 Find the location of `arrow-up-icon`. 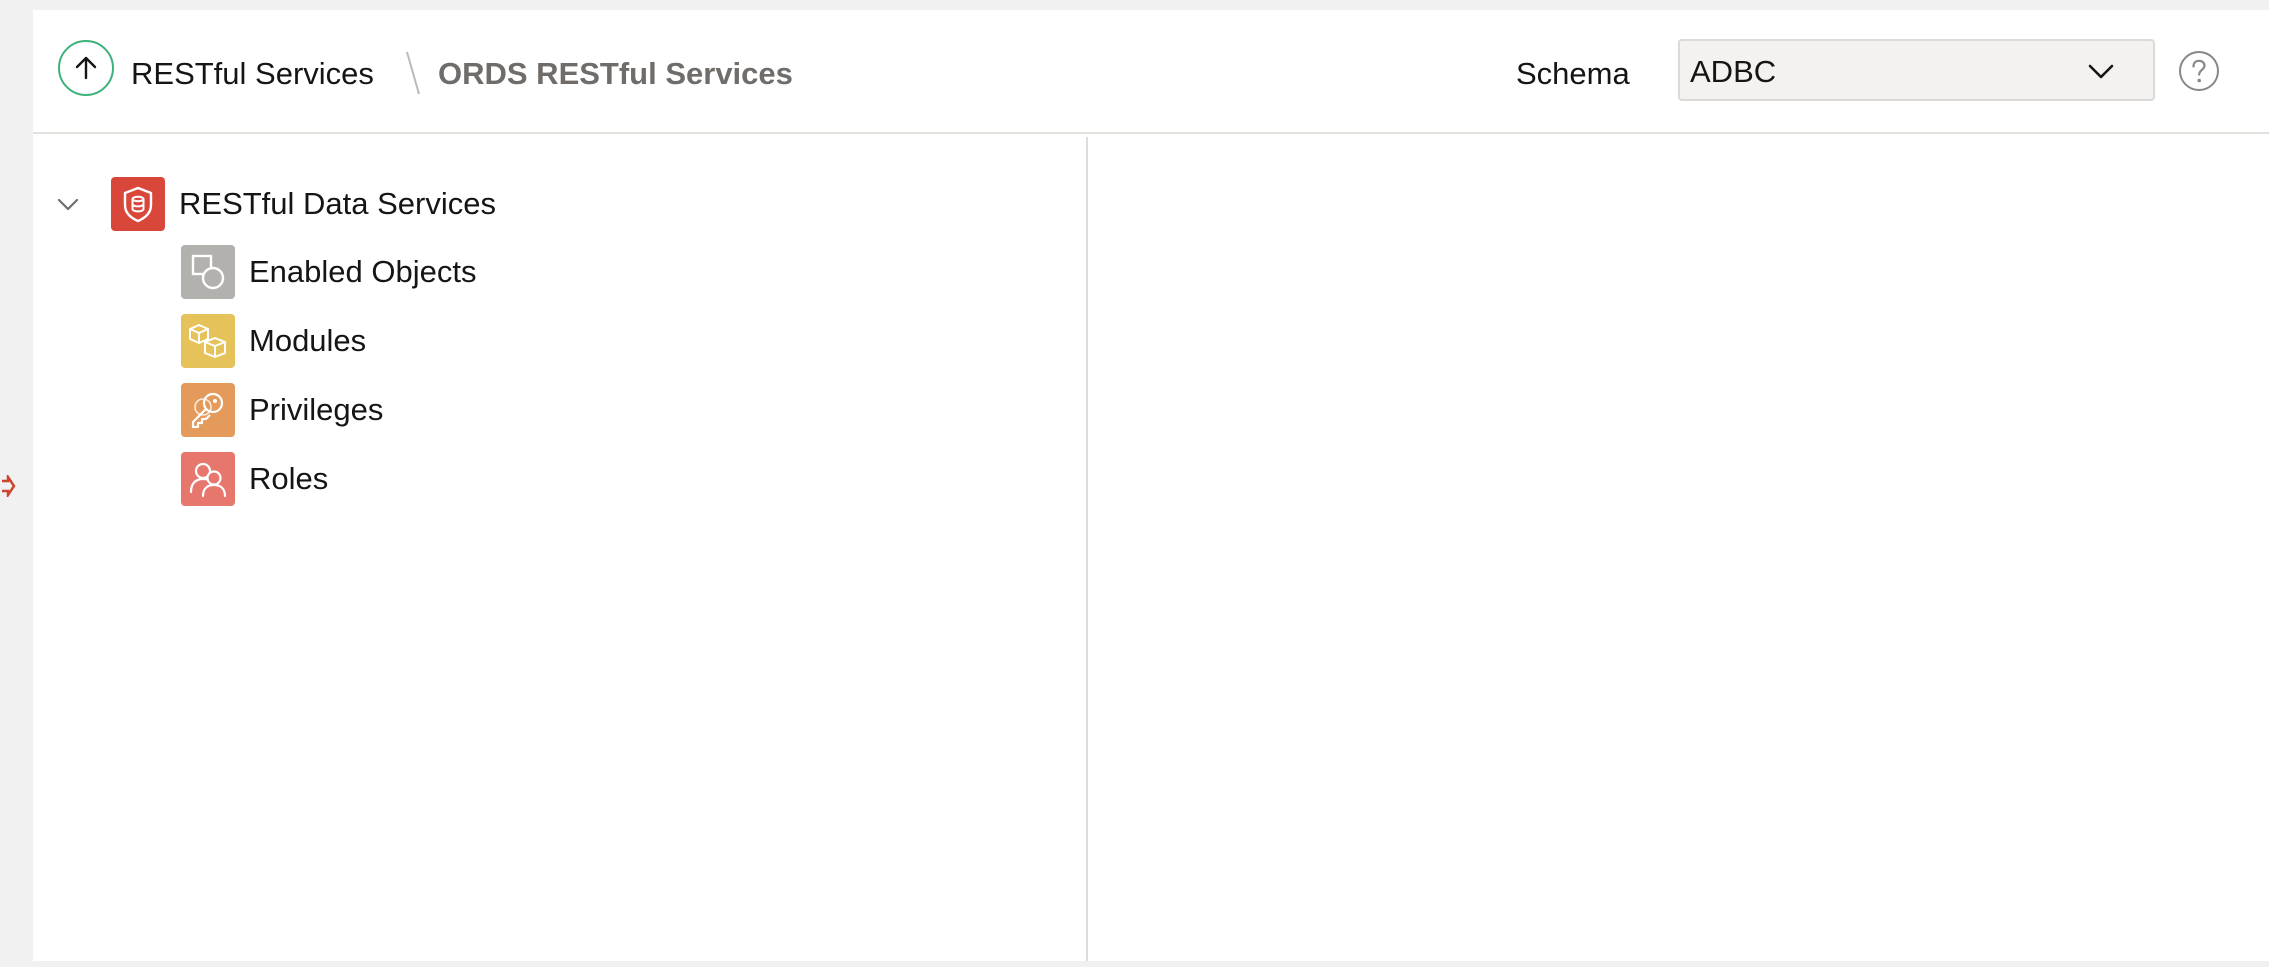

arrow-up-icon is located at coordinates (86, 68).